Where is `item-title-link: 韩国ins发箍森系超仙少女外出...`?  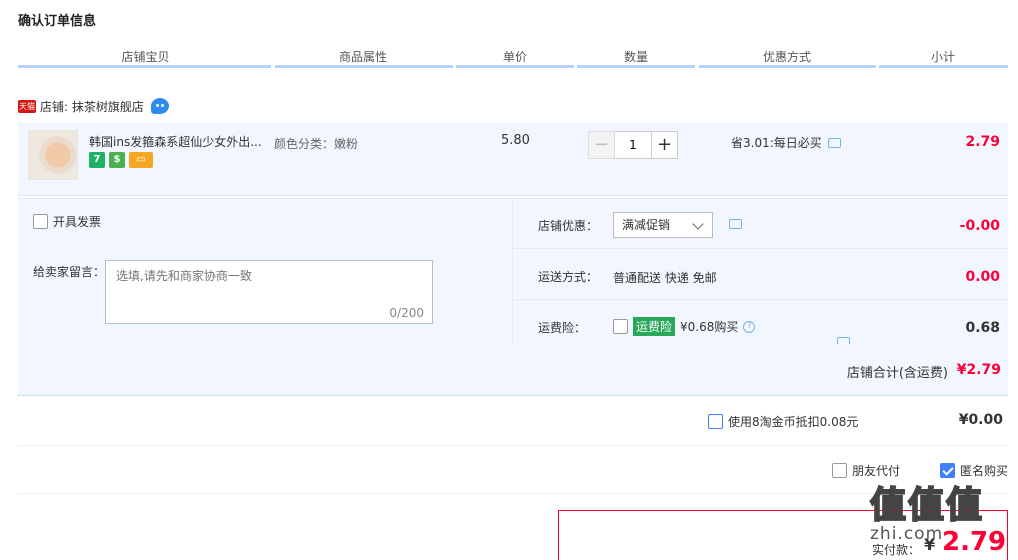
item-title-link: 韩国ins发箍森系超仙少女外出... is located at coordinates (179, 141).